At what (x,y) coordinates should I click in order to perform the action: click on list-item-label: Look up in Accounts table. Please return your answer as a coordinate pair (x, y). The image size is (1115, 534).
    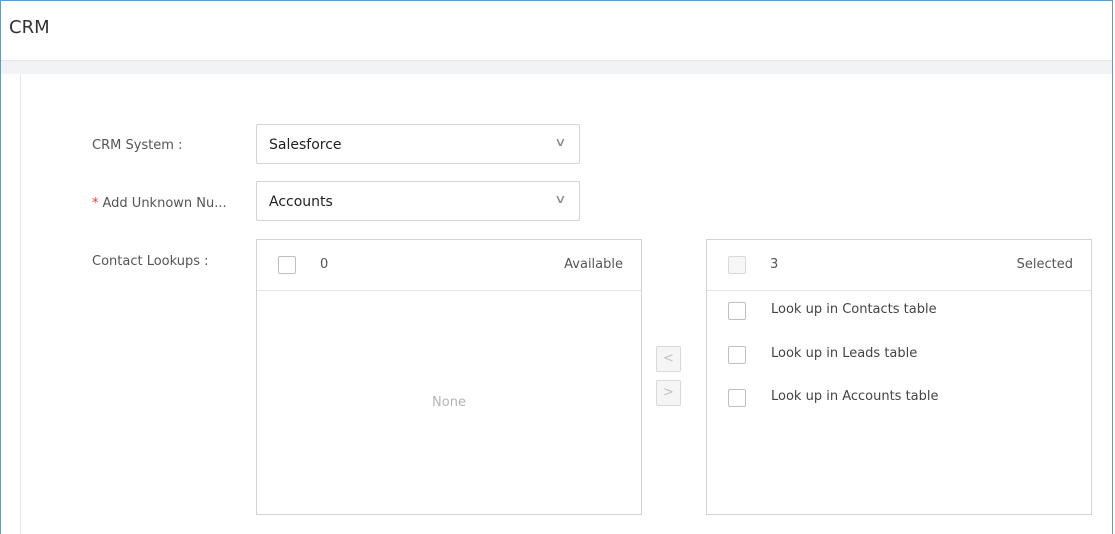
    Looking at the image, I should click on (855, 396).